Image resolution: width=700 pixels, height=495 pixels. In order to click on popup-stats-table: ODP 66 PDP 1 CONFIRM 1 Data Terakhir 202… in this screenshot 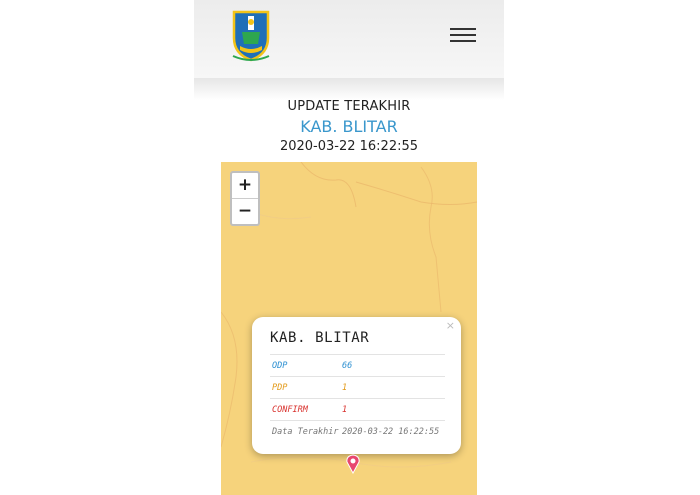, I will do `click(357, 398)`.